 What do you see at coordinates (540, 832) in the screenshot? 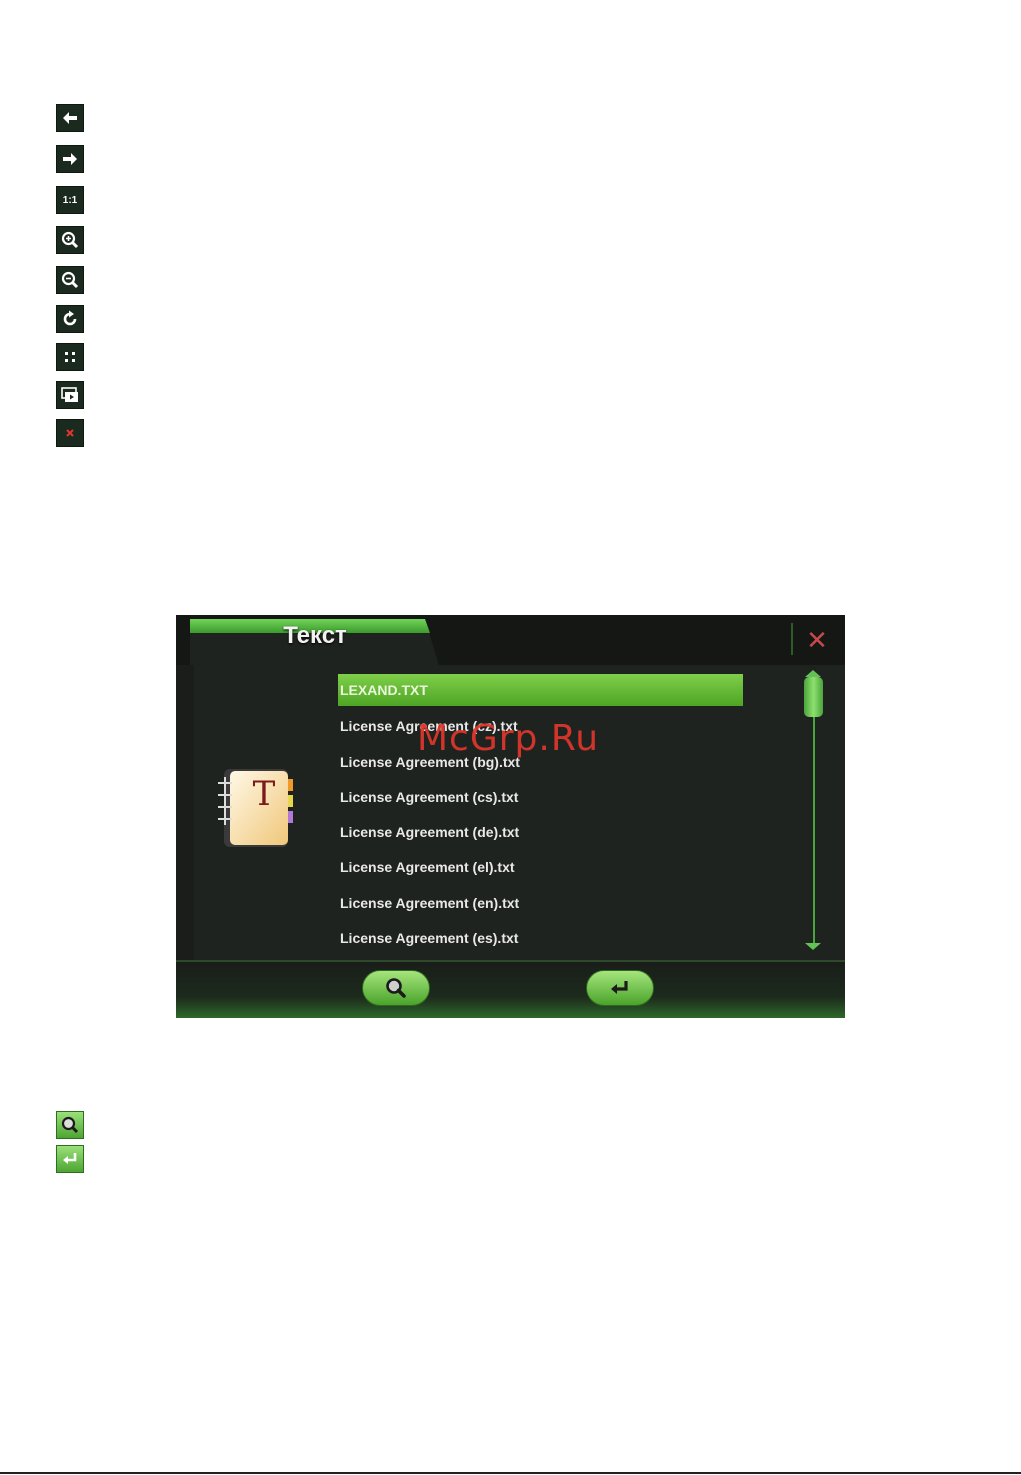
I see `file-list-item: License Agreement (de).txt` at bounding box center [540, 832].